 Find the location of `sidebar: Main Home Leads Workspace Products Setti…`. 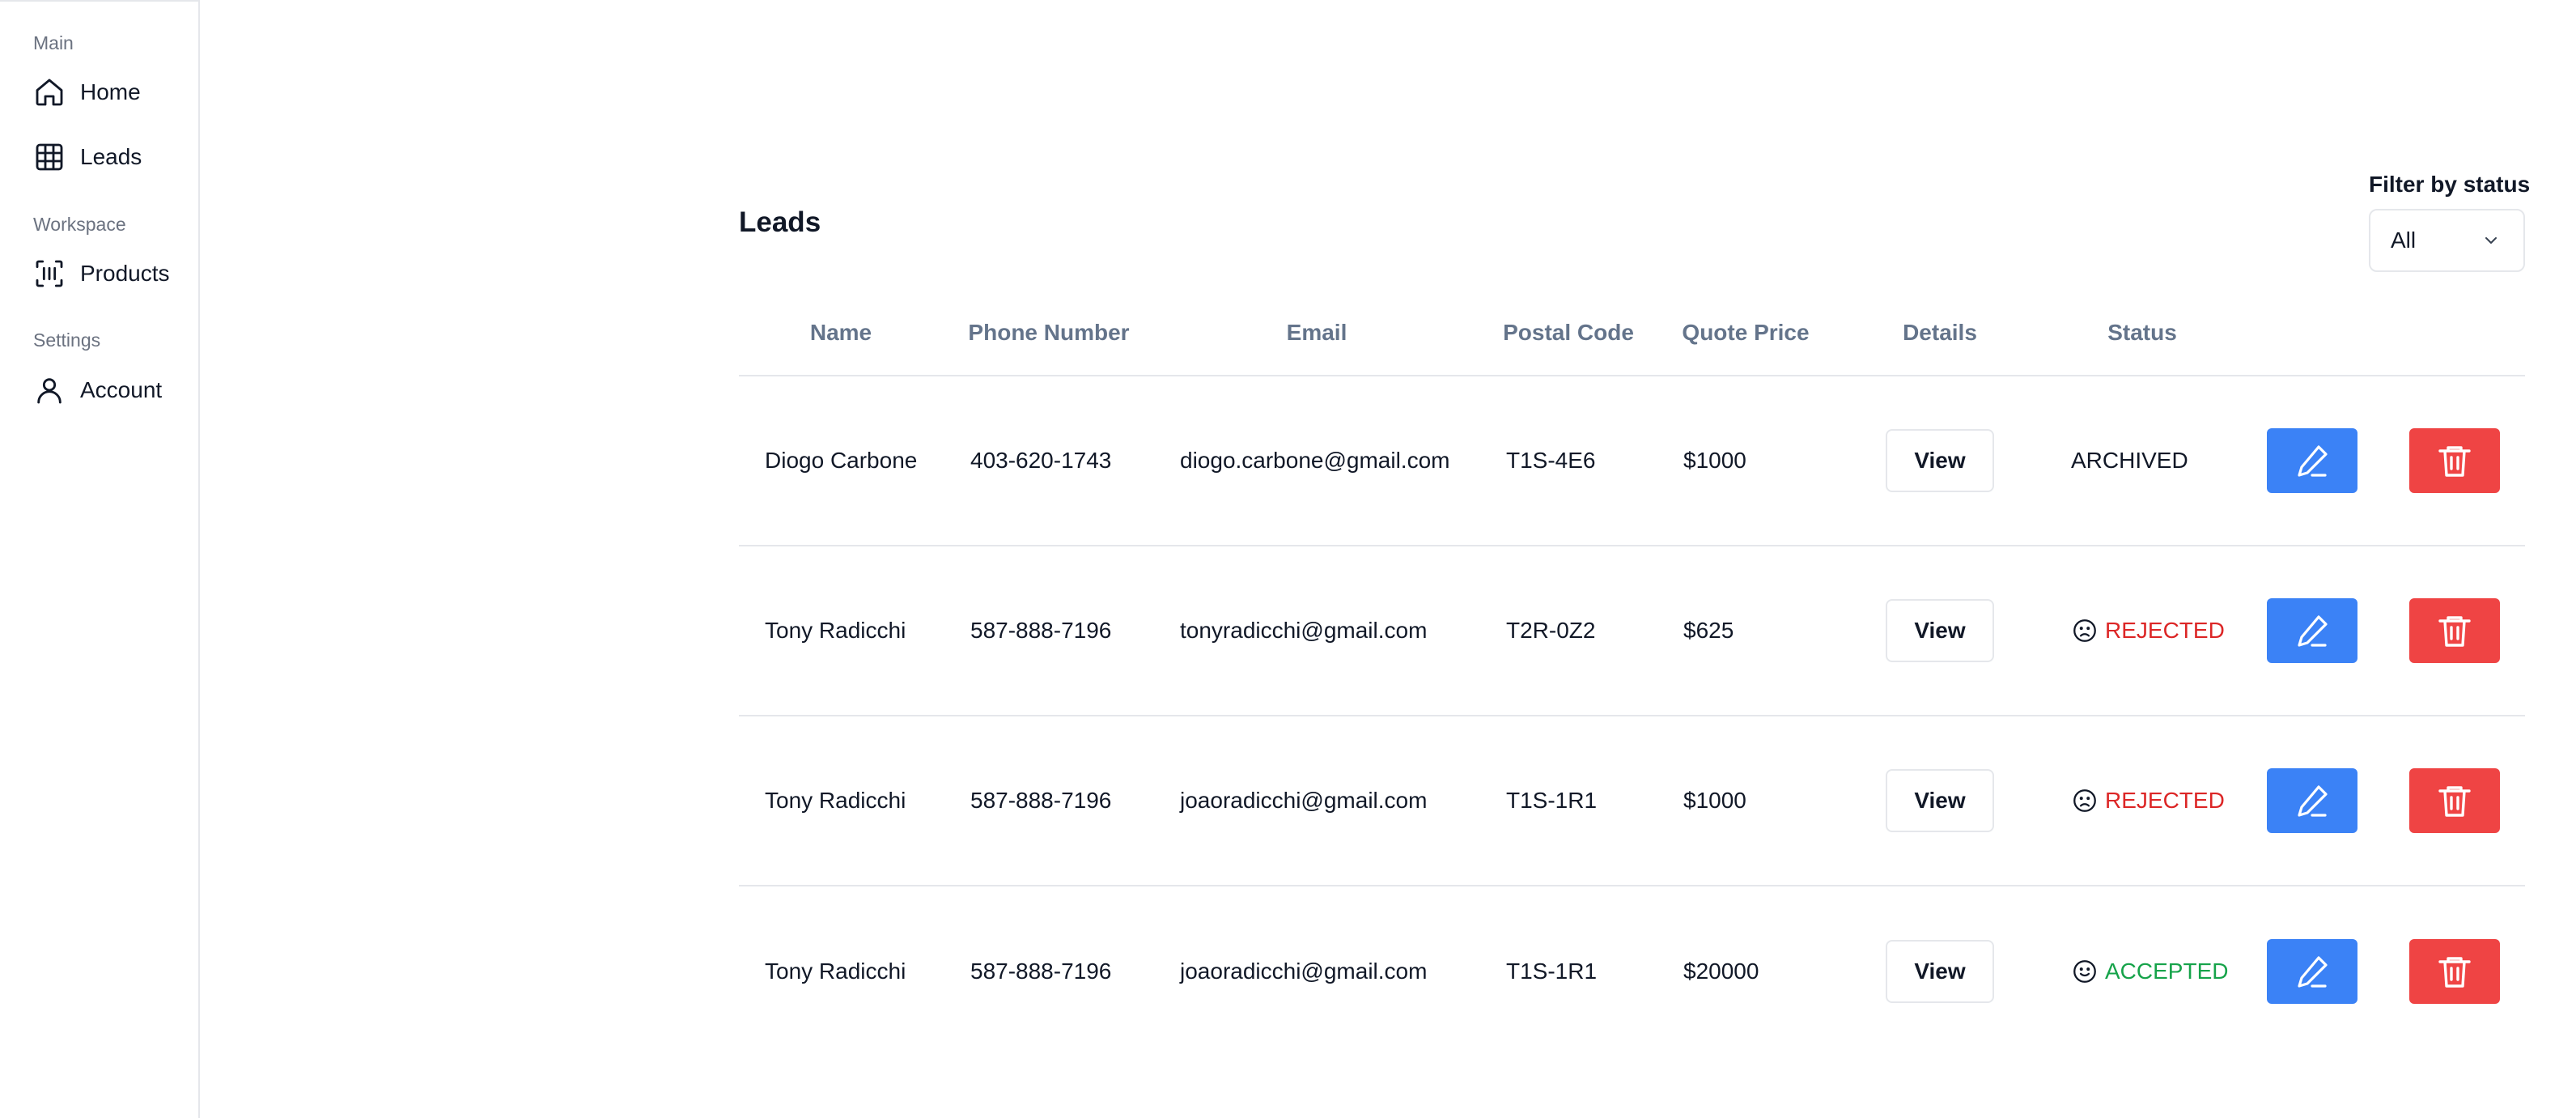

sidebar: Main Home Leads Workspace Products Setti… is located at coordinates (100, 559).